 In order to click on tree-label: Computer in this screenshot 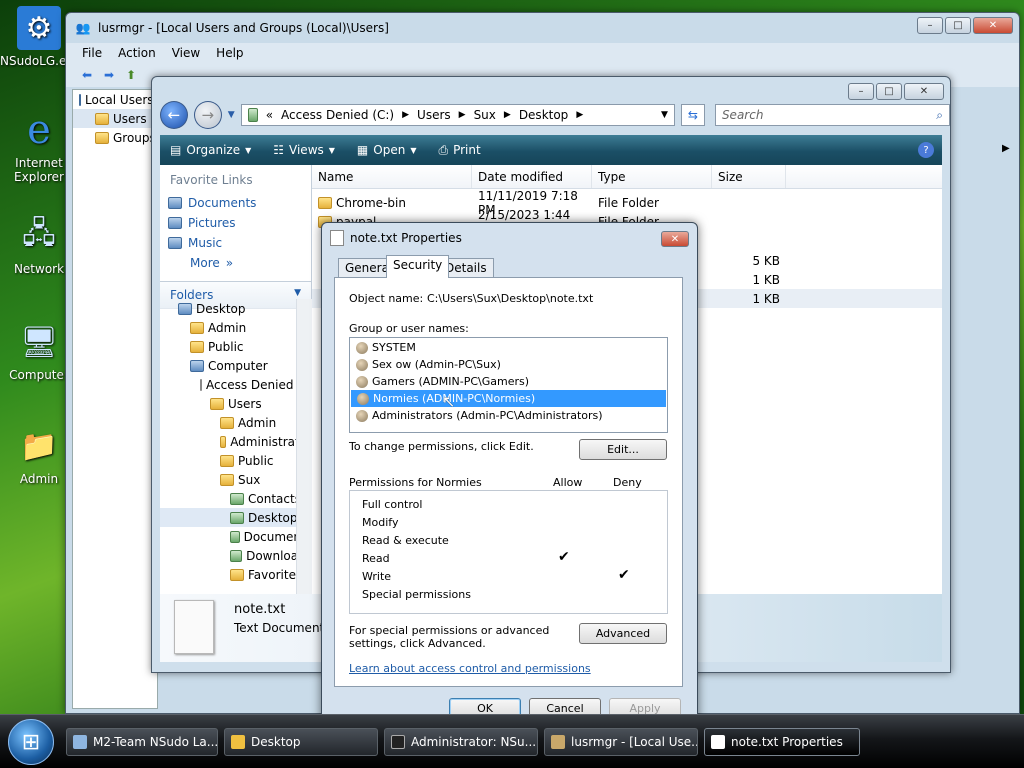, I will do `click(238, 365)`.